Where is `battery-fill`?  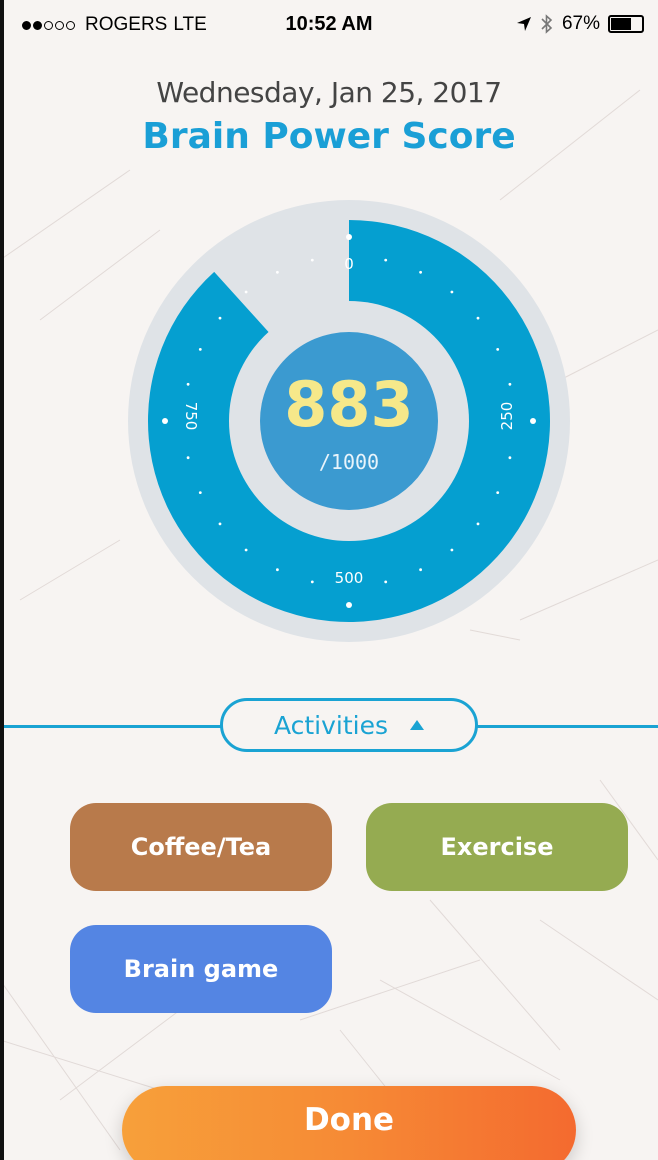
battery-fill is located at coordinates (621, 24).